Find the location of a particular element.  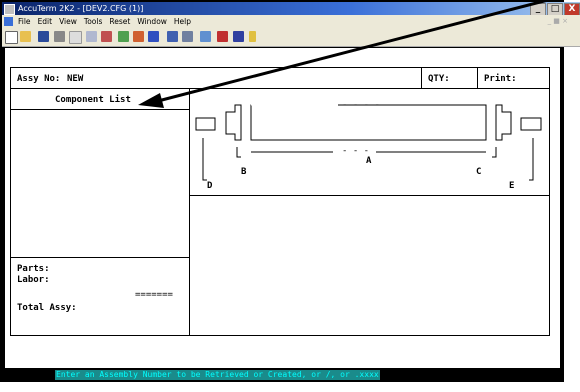

menu-edit: Edit is located at coordinates (45, 21).